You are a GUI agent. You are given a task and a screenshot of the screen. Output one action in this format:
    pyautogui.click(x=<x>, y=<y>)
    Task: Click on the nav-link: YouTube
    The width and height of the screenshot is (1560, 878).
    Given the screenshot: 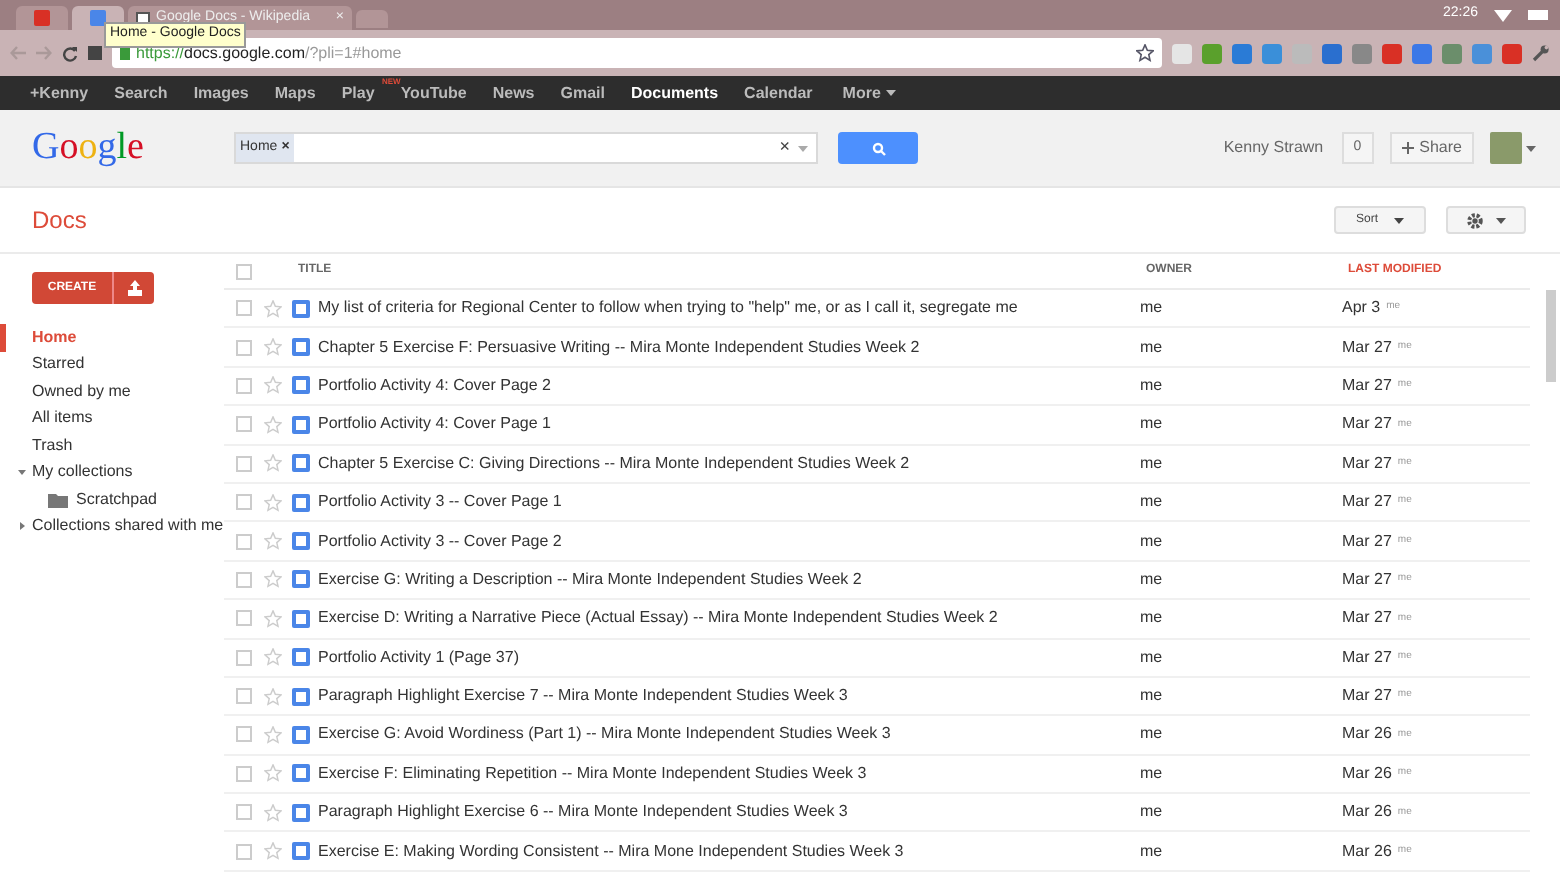 What is the action you would take?
    pyautogui.click(x=433, y=93)
    